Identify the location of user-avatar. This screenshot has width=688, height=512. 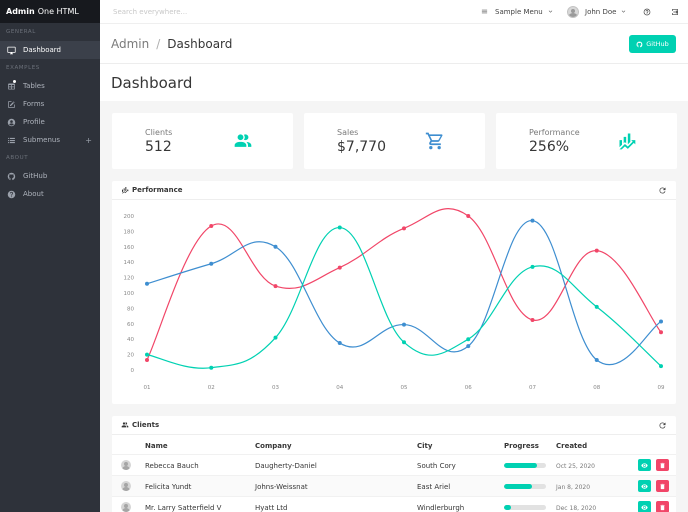
(573, 11).